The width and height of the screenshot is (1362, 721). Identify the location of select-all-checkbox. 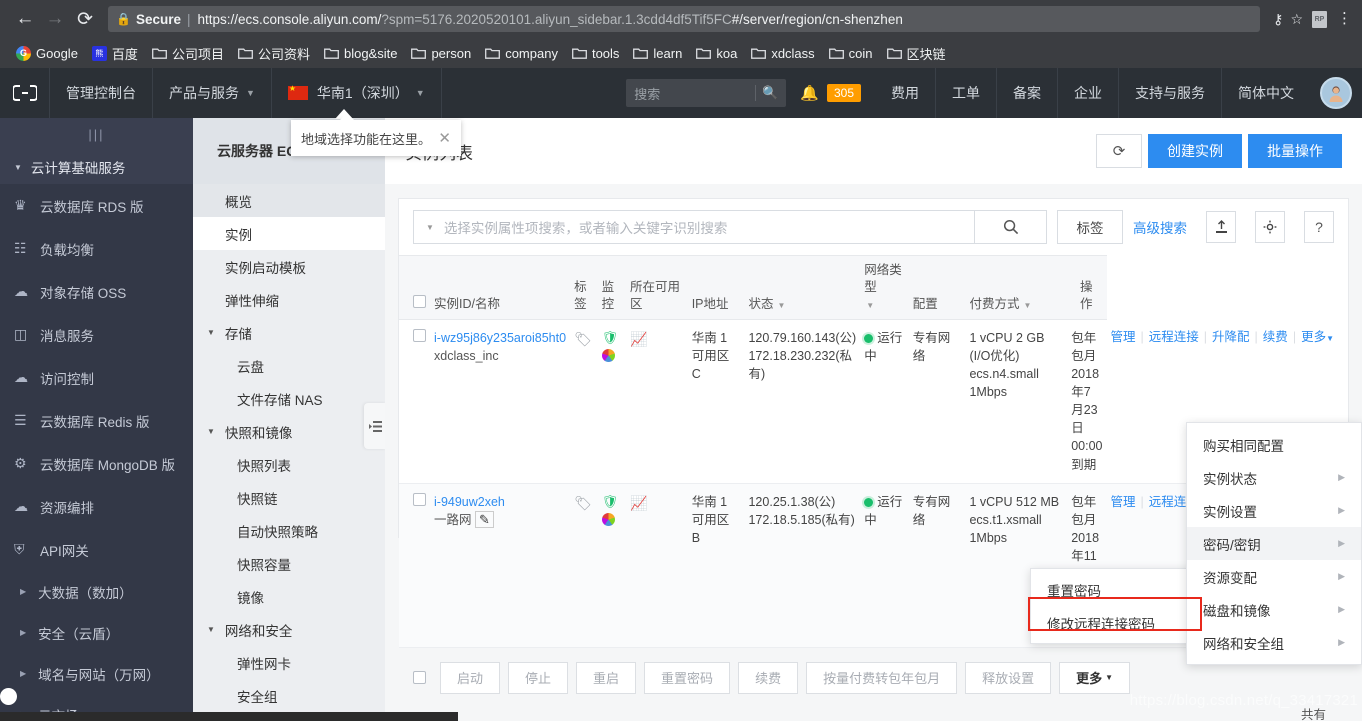
(419, 301).